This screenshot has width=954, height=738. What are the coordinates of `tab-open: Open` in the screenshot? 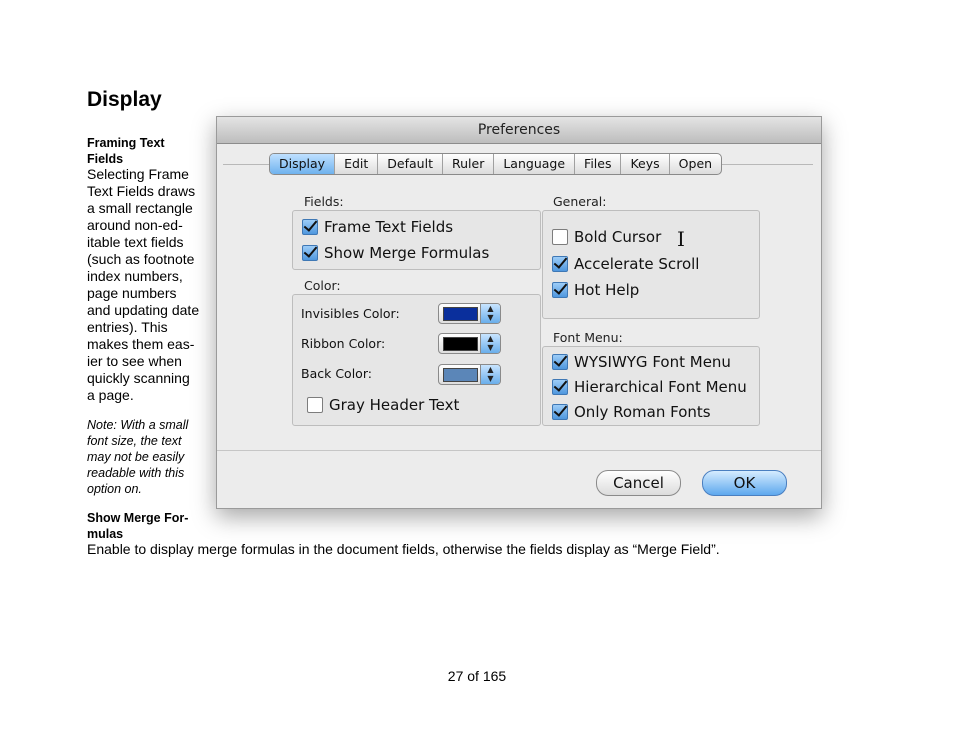 It's located at (695, 164).